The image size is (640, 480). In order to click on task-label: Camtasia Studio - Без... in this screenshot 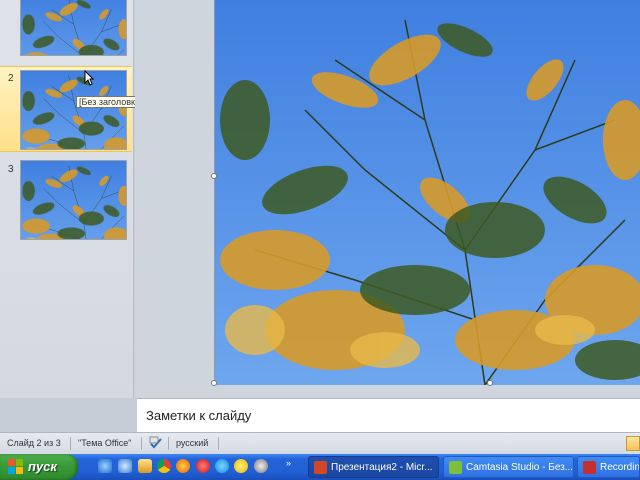, I will do `click(520, 467)`.